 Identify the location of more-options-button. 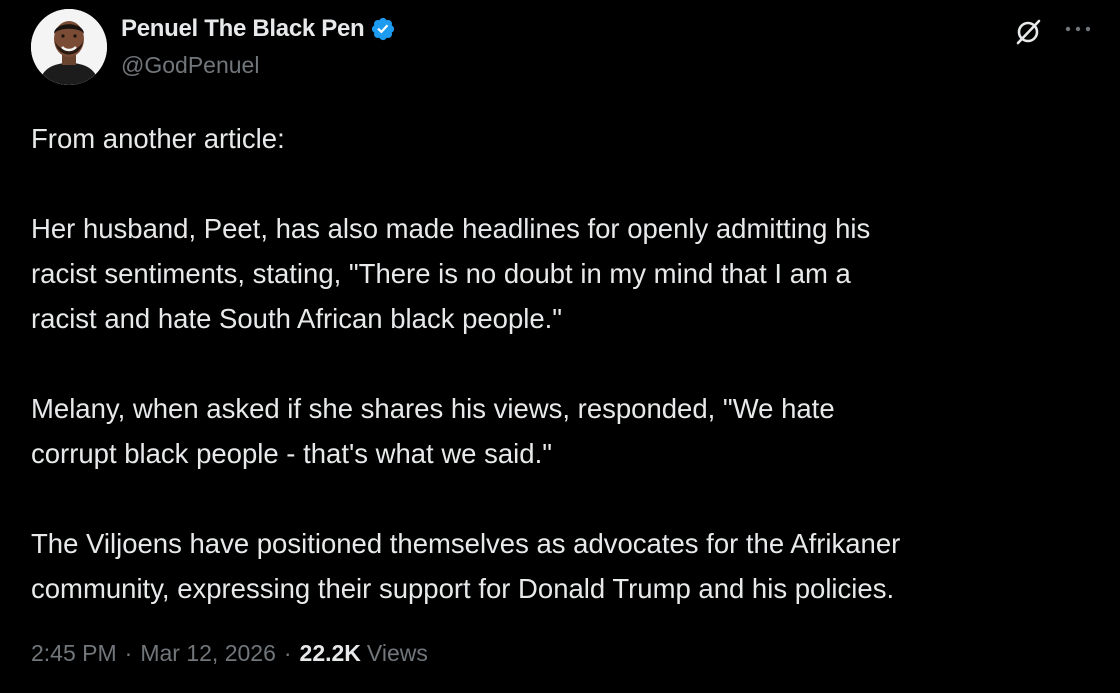
(1078, 29).